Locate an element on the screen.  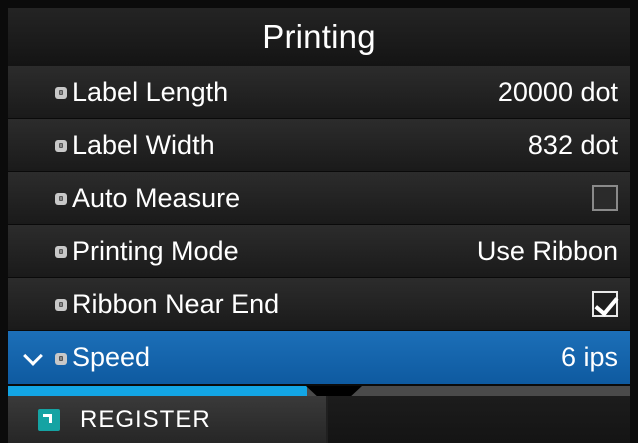
page-title: Printing is located at coordinates (319, 36).